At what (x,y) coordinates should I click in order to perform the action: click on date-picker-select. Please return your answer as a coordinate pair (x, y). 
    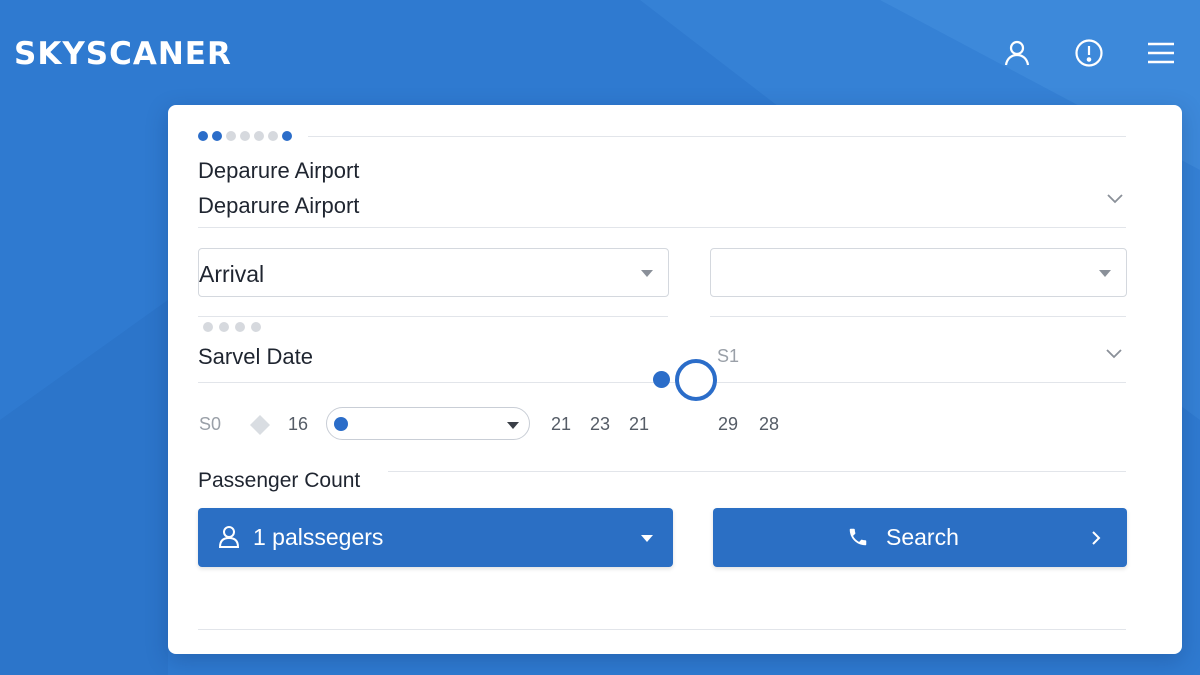
    Looking at the image, I should click on (428, 423).